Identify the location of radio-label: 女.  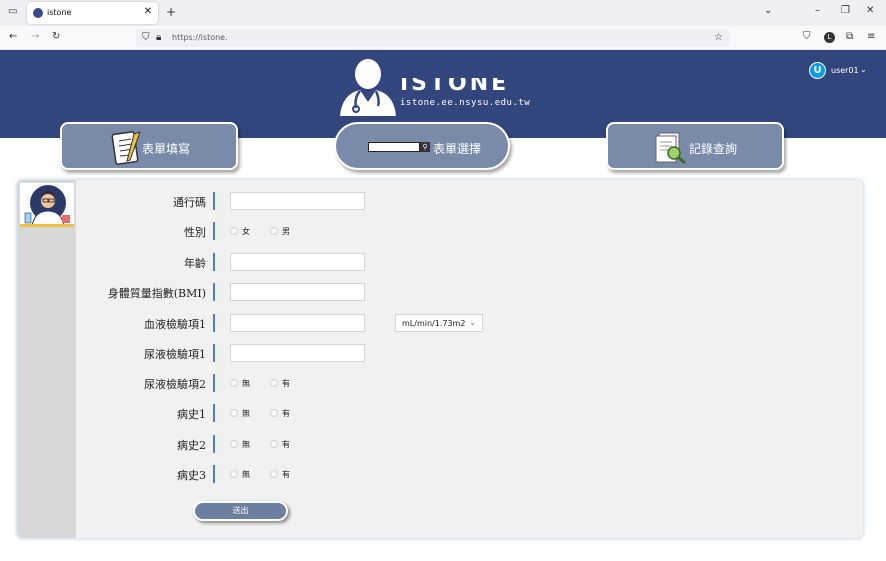
(246, 231).